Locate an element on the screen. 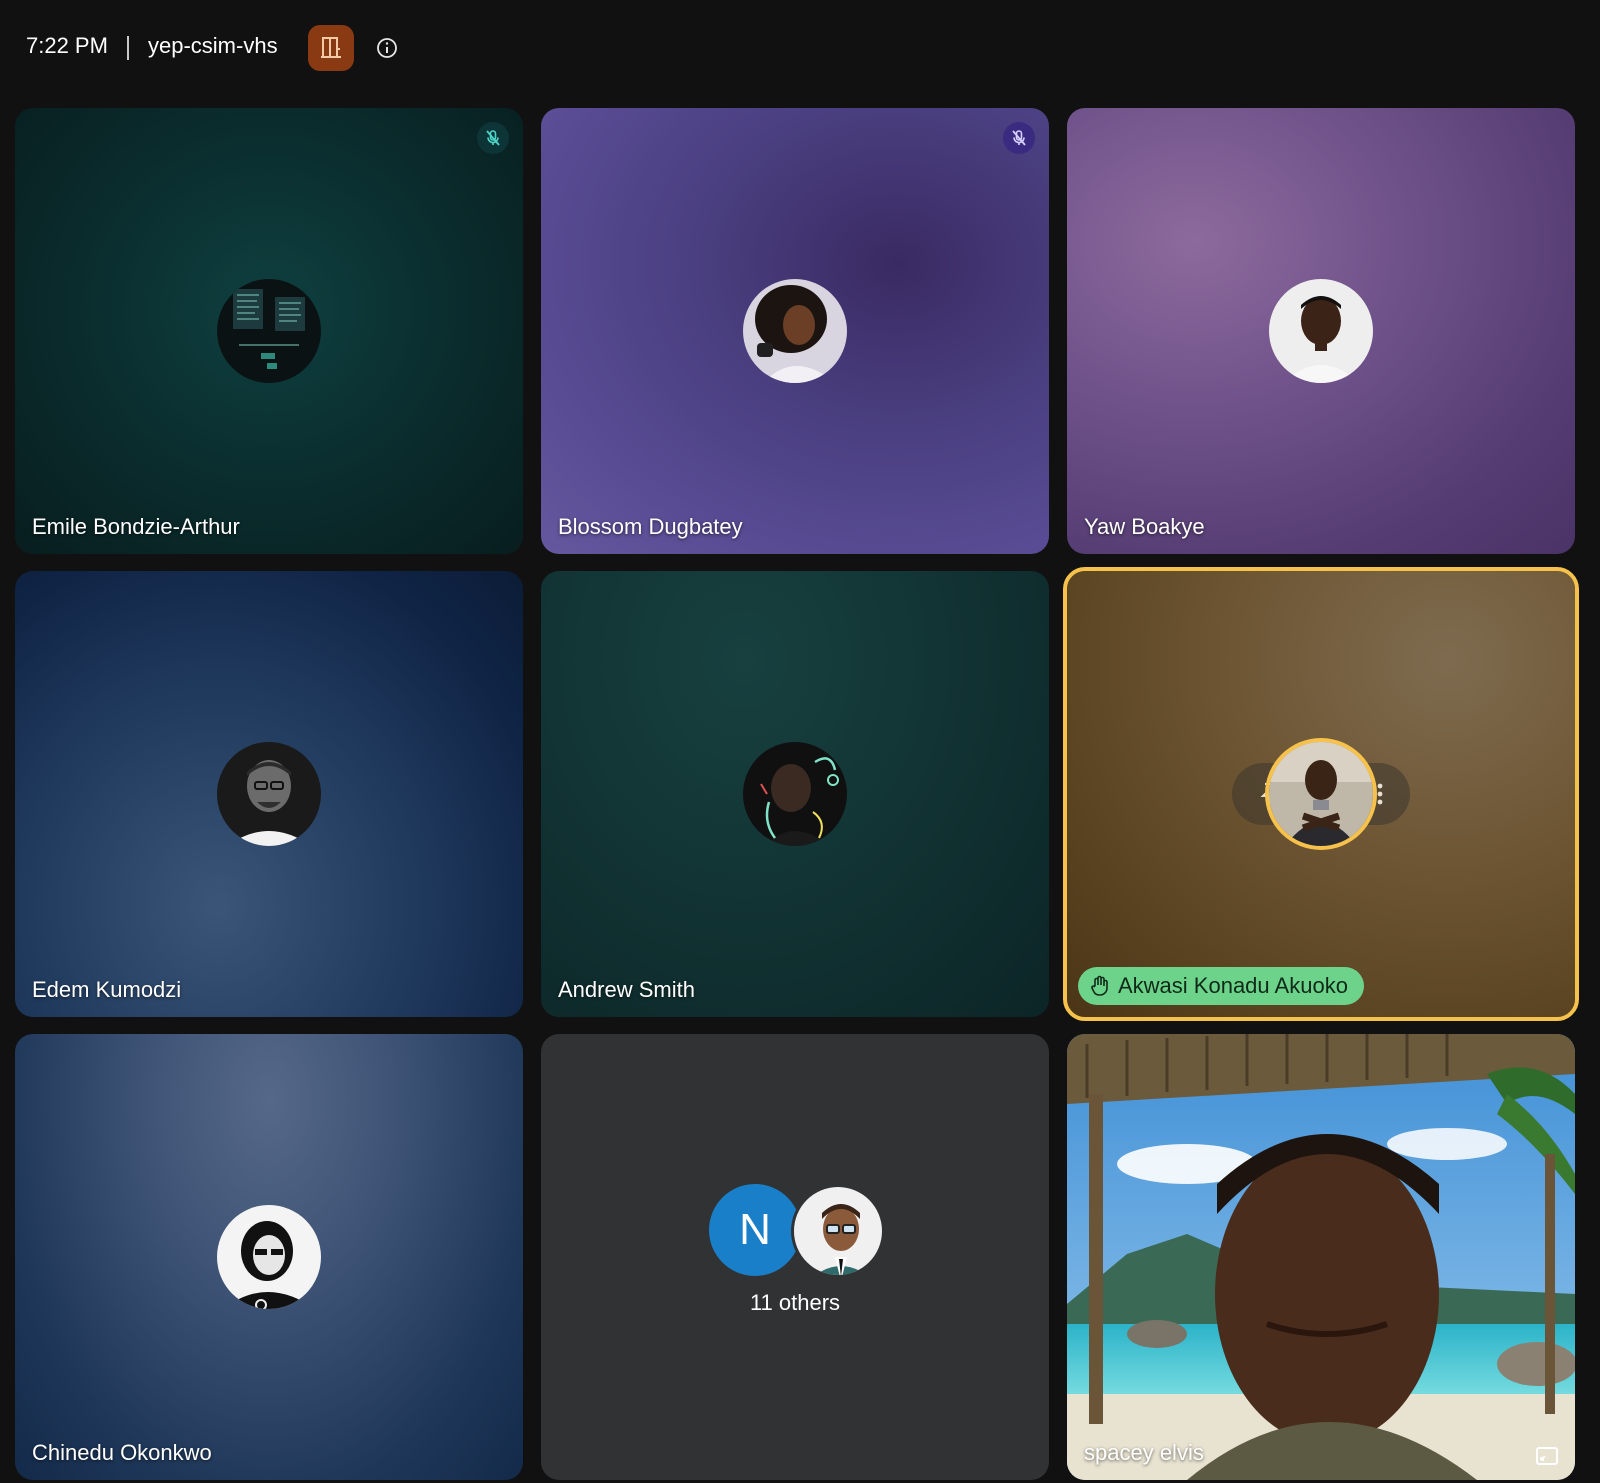 This screenshot has width=1600, height=1483. participant-name: spacey elvis is located at coordinates (1144, 1452).